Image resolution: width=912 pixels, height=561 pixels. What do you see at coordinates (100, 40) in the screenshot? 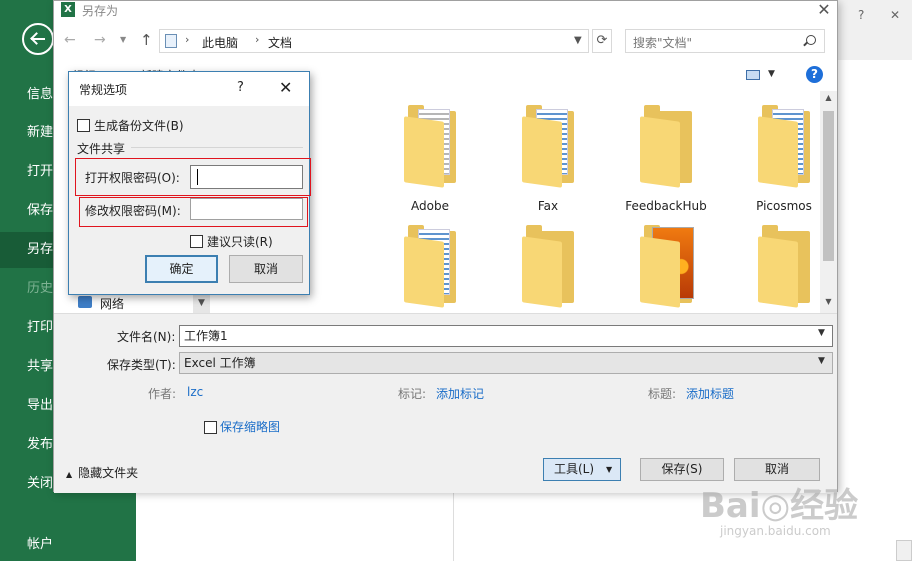
I see `forward-icon: →` at bounding box center [100, 40].